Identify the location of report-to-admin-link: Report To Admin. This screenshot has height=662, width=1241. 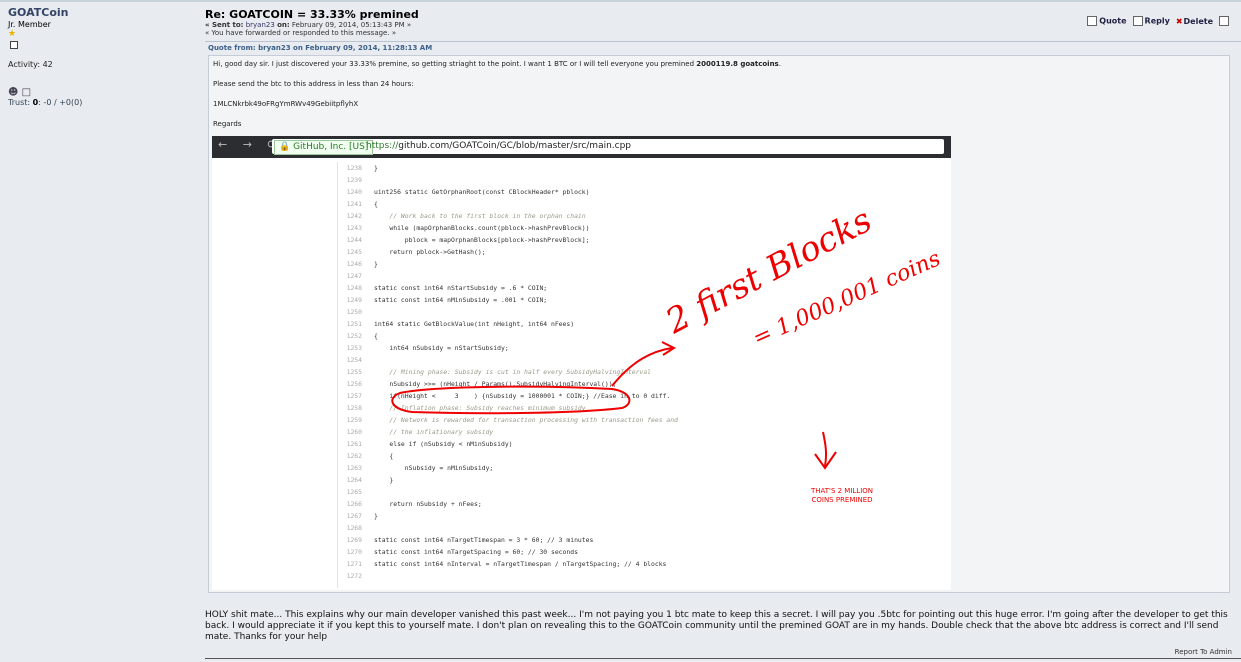
(1203, 652).